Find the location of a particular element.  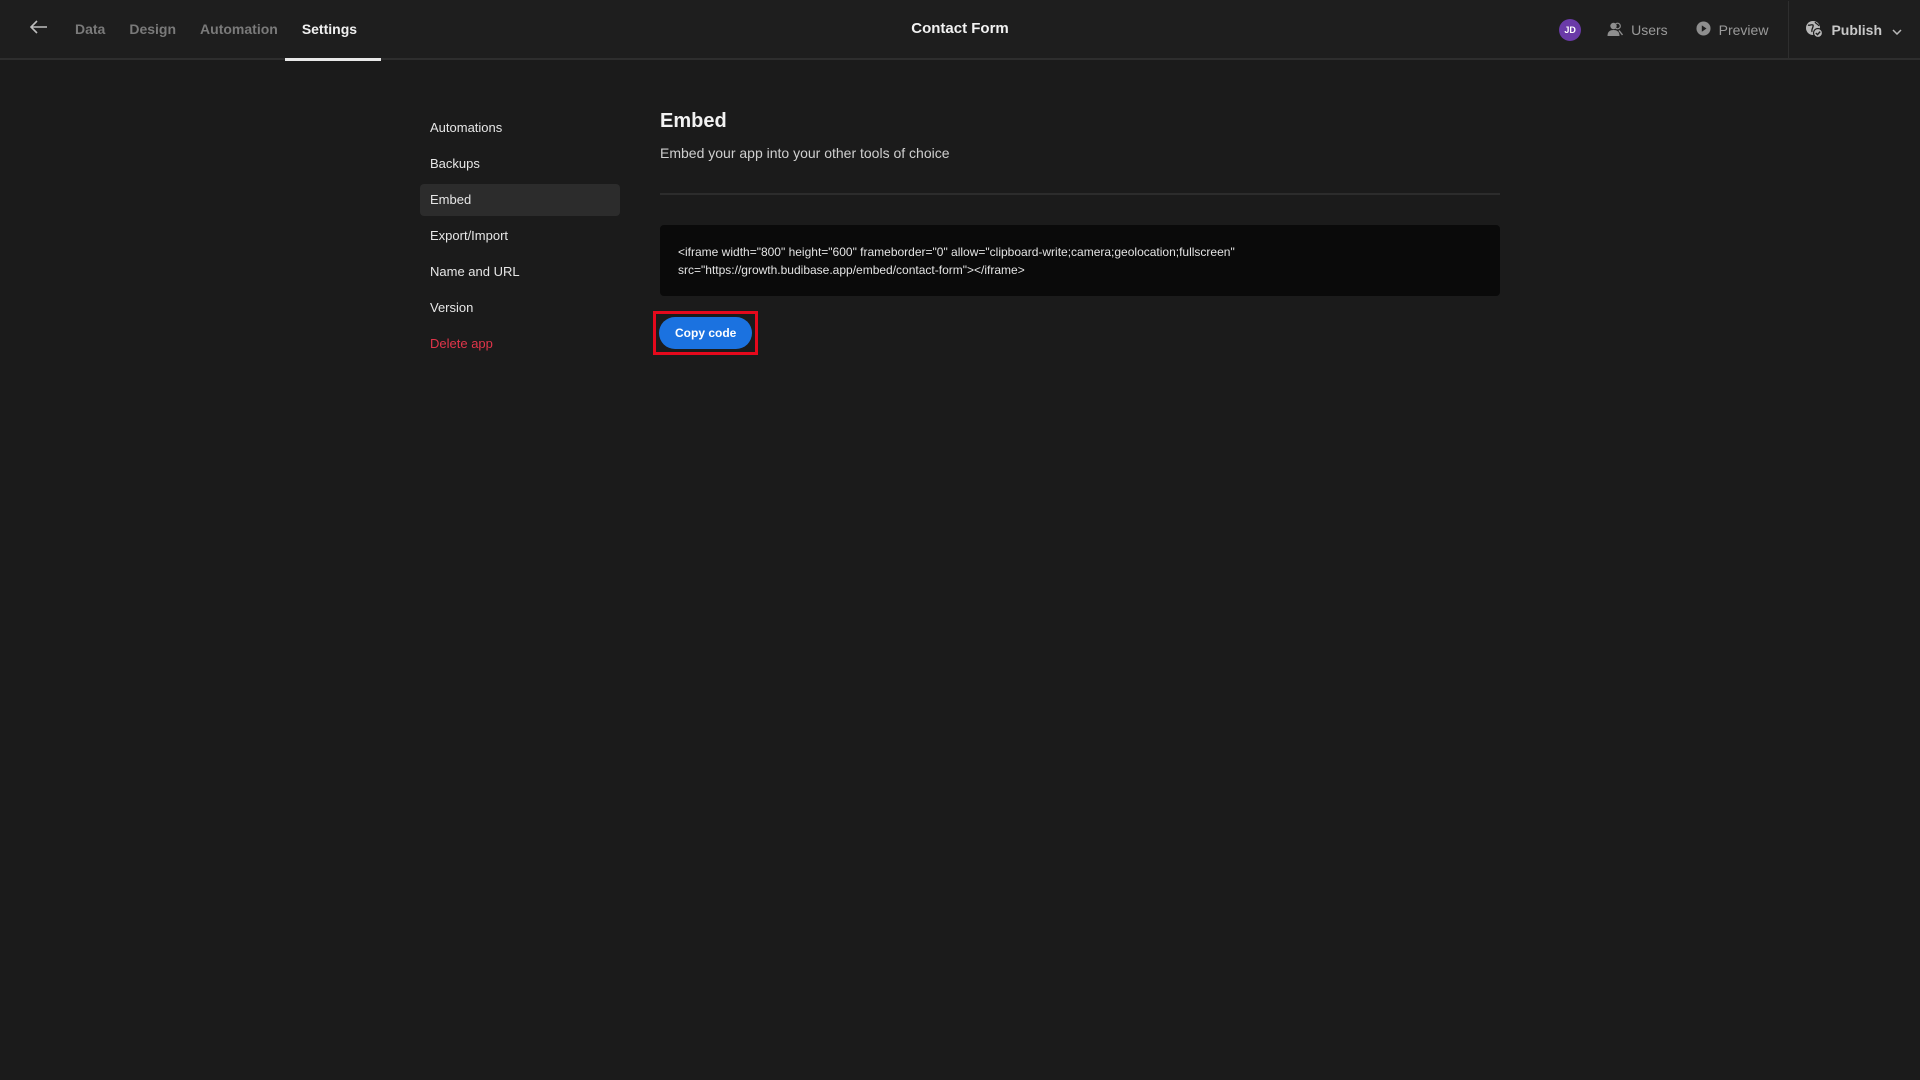

users-label: Users is located at coordinates (1649, 30).